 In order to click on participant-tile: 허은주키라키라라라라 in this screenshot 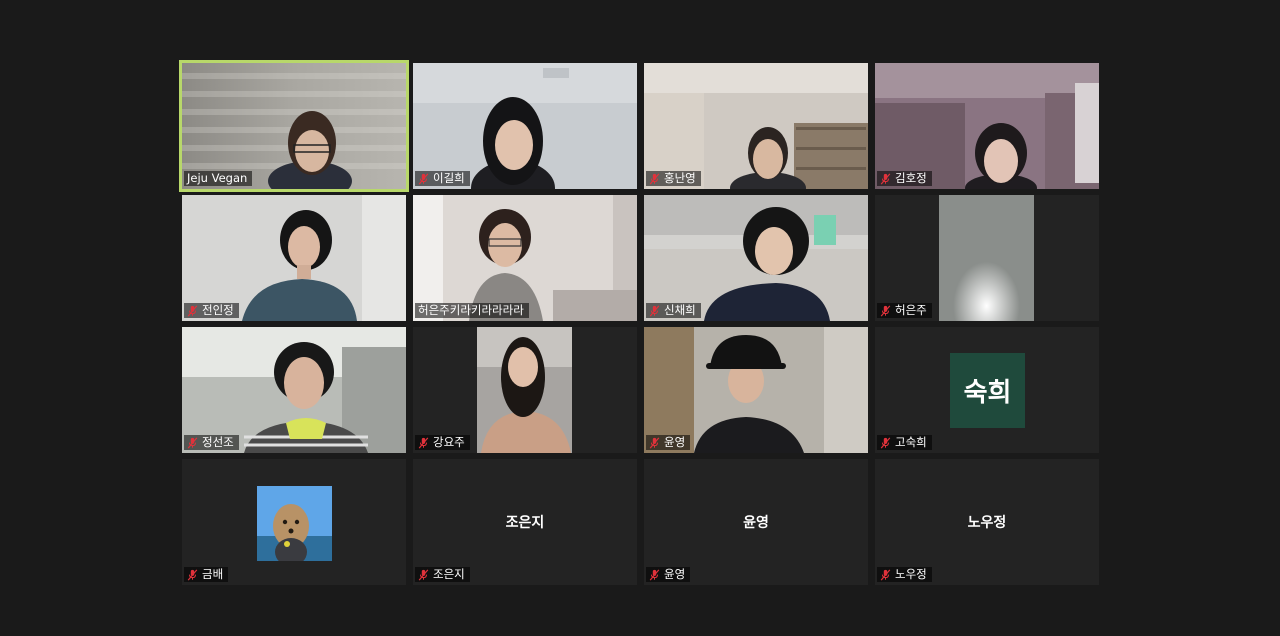, I will do `click(525, 258)`.